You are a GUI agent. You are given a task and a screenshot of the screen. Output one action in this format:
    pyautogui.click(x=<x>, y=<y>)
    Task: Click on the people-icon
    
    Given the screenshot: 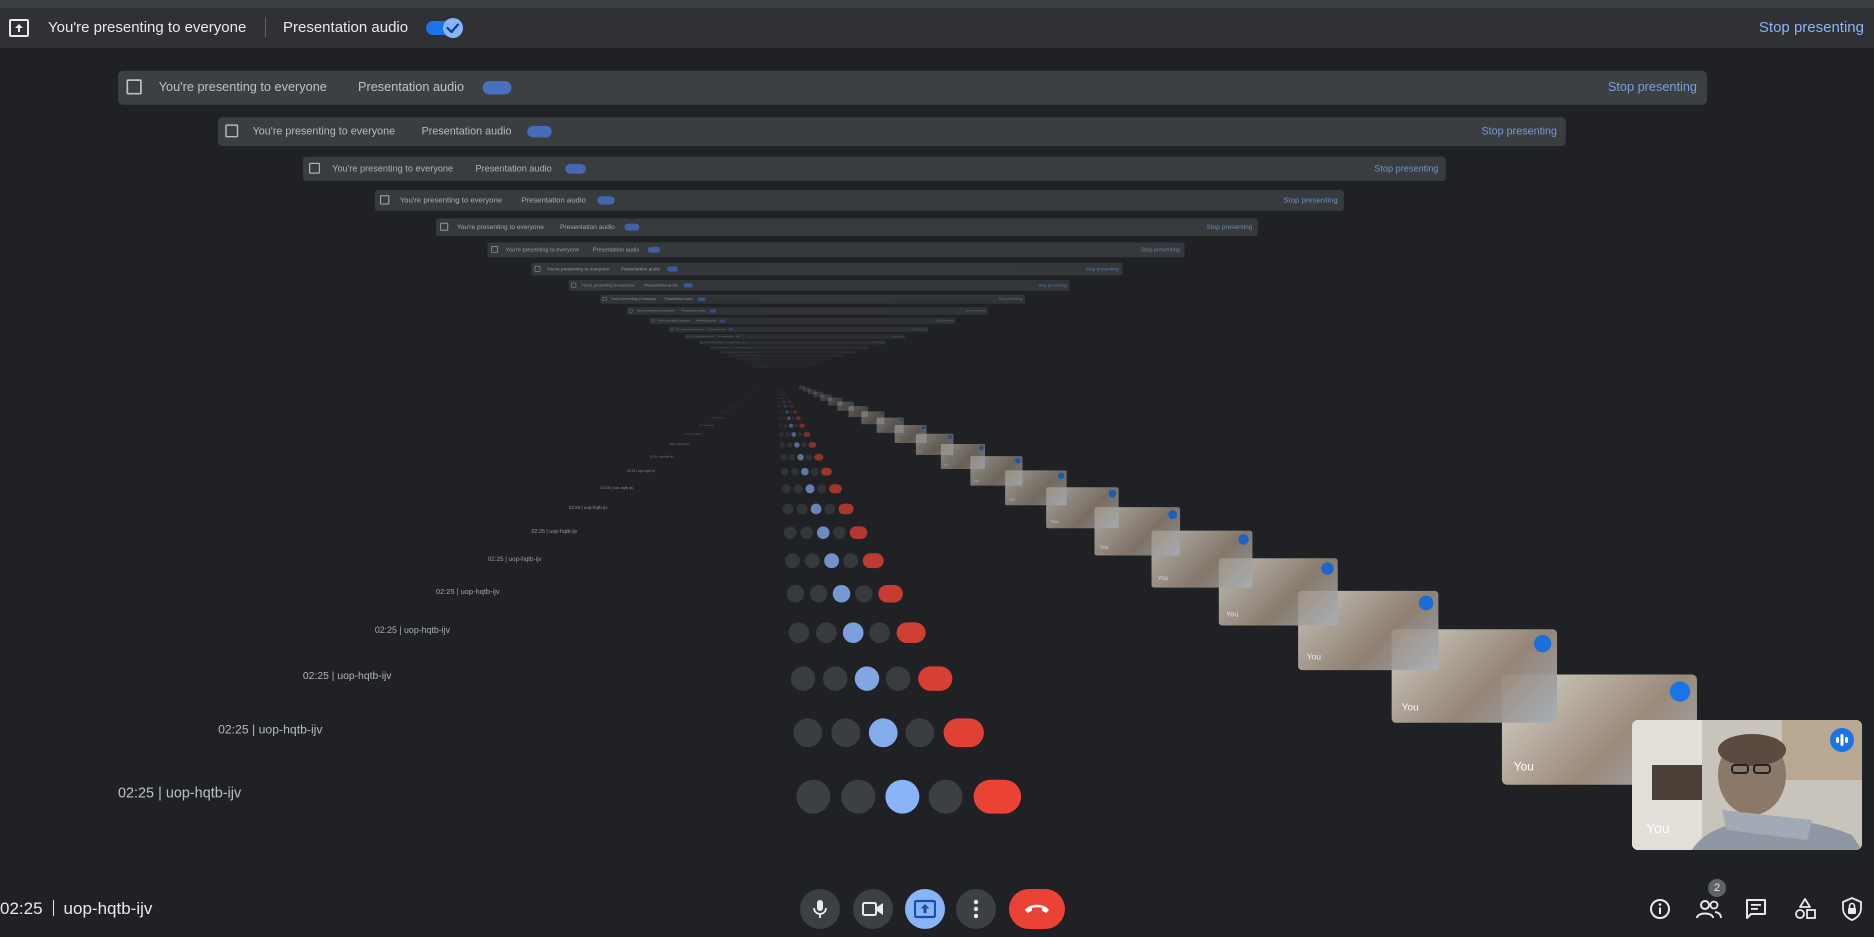 What is the action you would take?
    pyautogui.click(x=1709, y=909)
    